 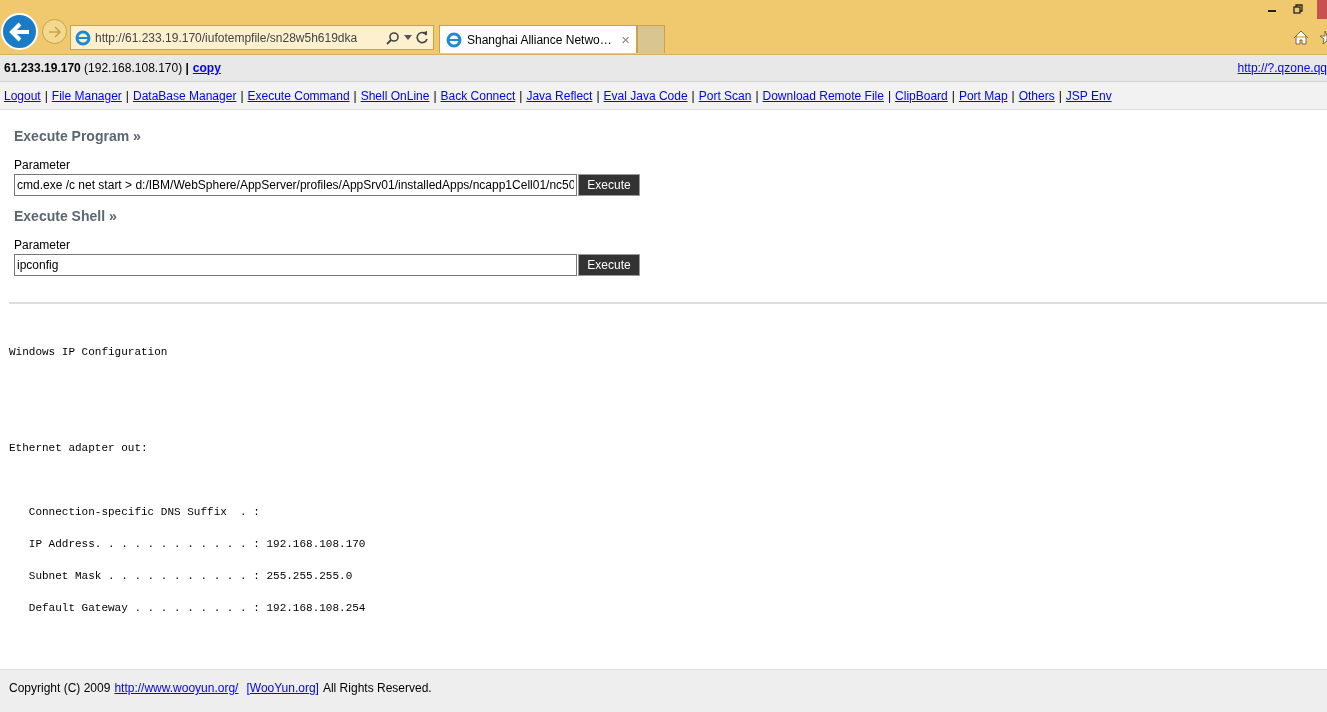 I want to click on section-title: Execute Shell », so click(x=66, y=216).